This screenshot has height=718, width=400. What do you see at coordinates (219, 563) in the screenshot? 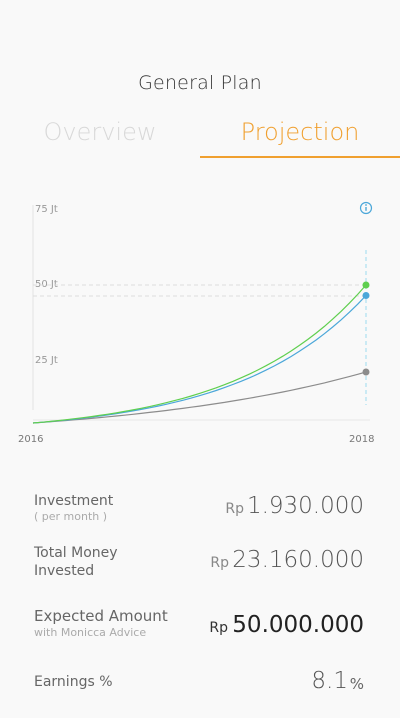
I see `total-invested-currency: Rp` at bounding box center [219, 563].